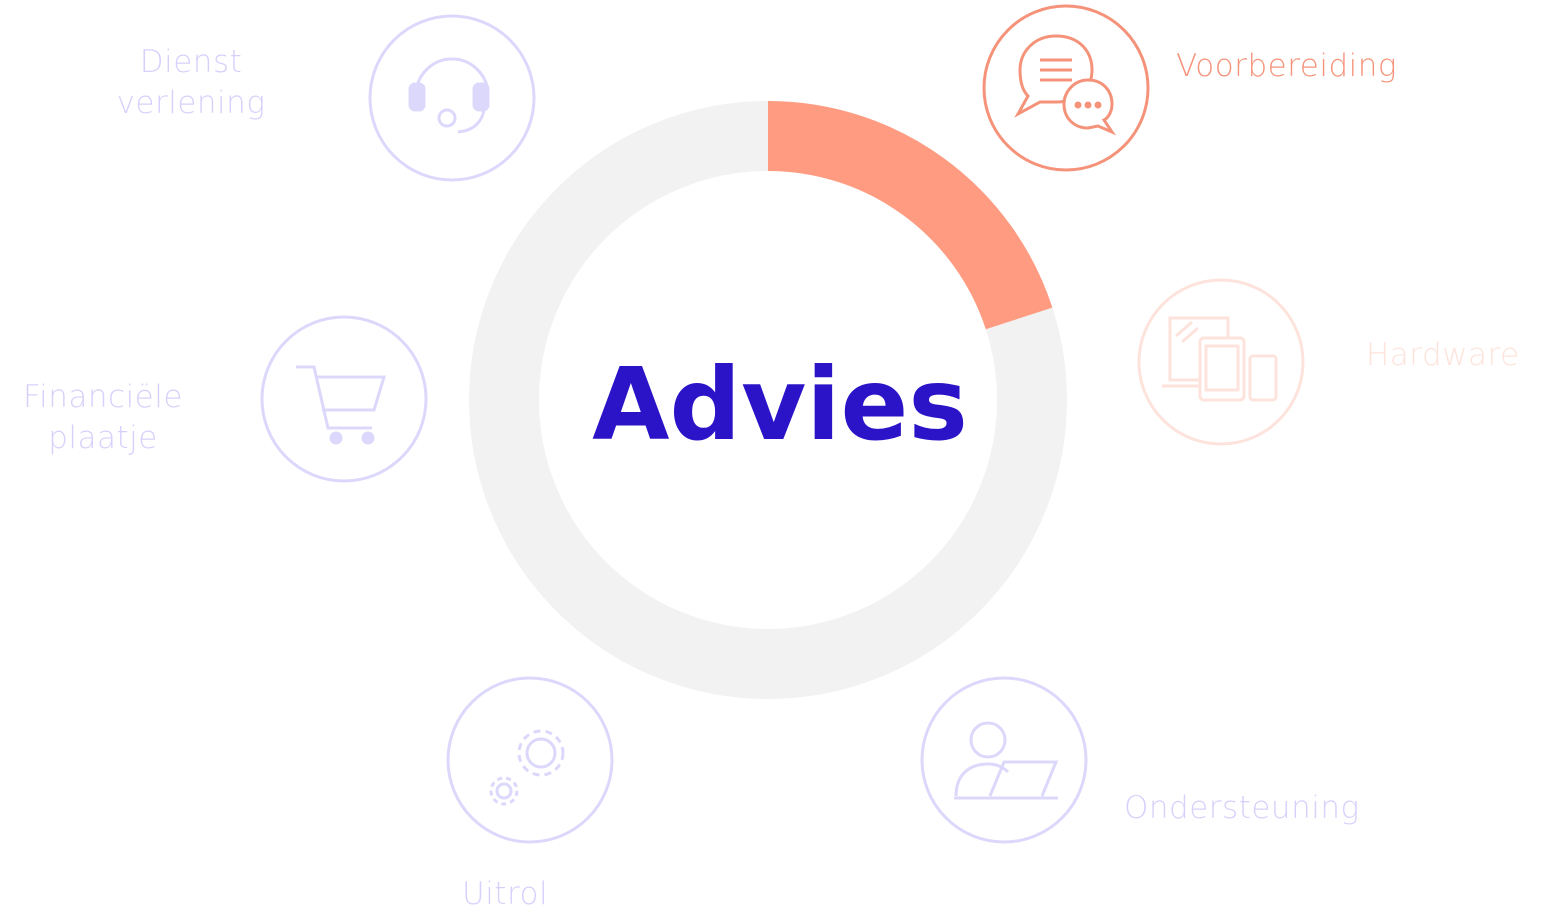 This screenshot has height=915, width=1542. What do you see at coordinates (1221, 362) in the screenshot?
I see `node-hardware` at bounding box center [1221, 362].